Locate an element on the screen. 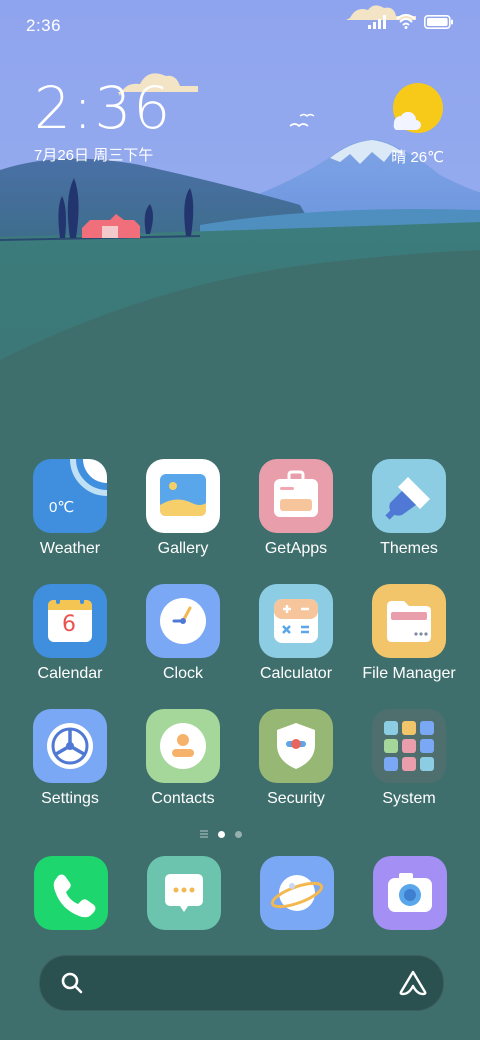 The width and height of the screenshot is (480, 1040). app-clock: Clock is located at coordinates (183, 639).